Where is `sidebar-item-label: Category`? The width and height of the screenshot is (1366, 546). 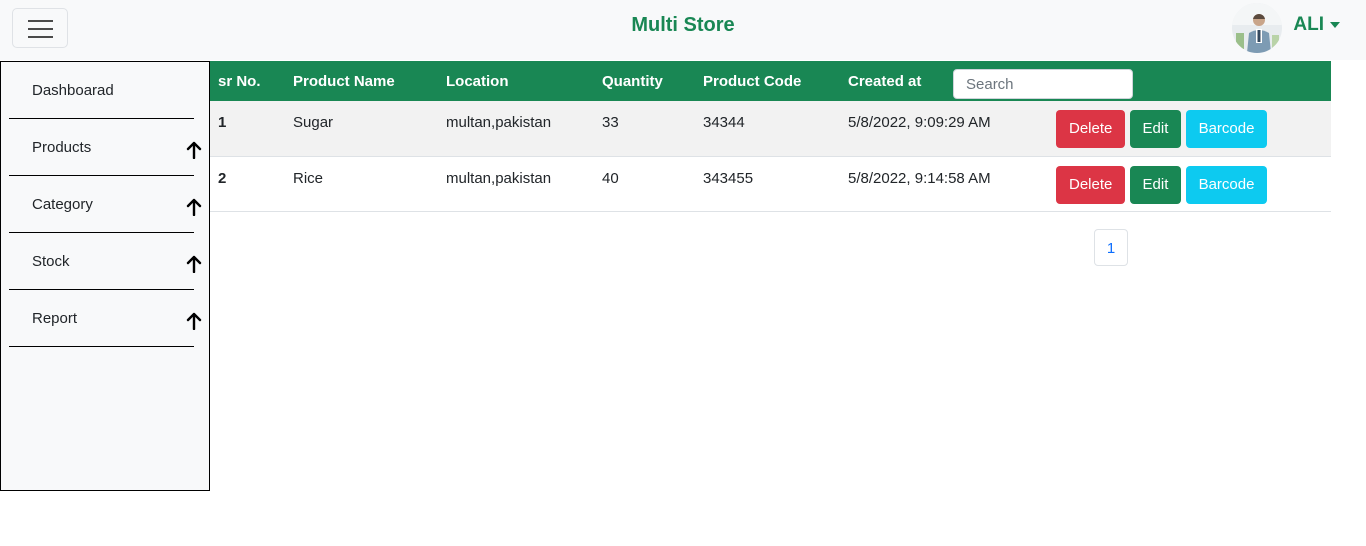
sidebar-item-label: Category is located at coordinates (62, 204).